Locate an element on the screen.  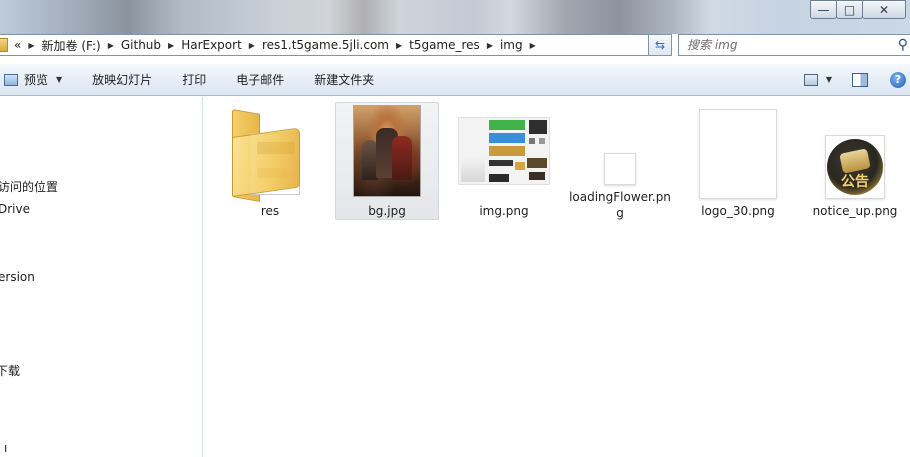
breadcrumb-harexport: ▶ HarExport is located at coordinates (201, 45).